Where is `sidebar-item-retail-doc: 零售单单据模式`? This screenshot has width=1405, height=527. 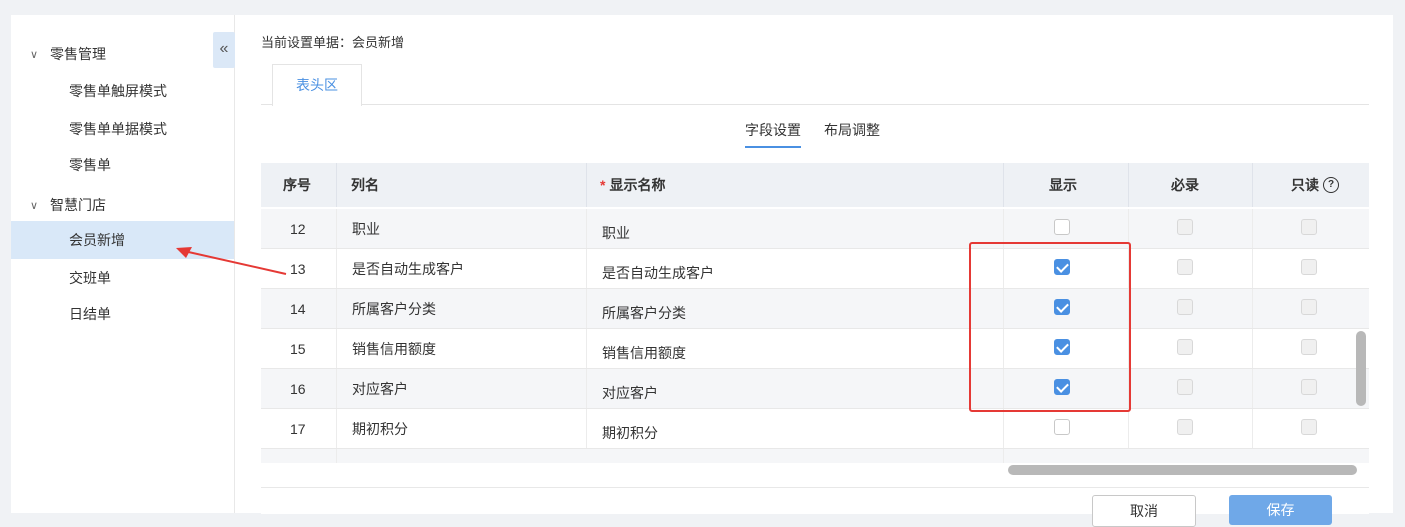
sidebar-item-retail-doc: 零售单单据模式 is located at coordinates (122, 129).